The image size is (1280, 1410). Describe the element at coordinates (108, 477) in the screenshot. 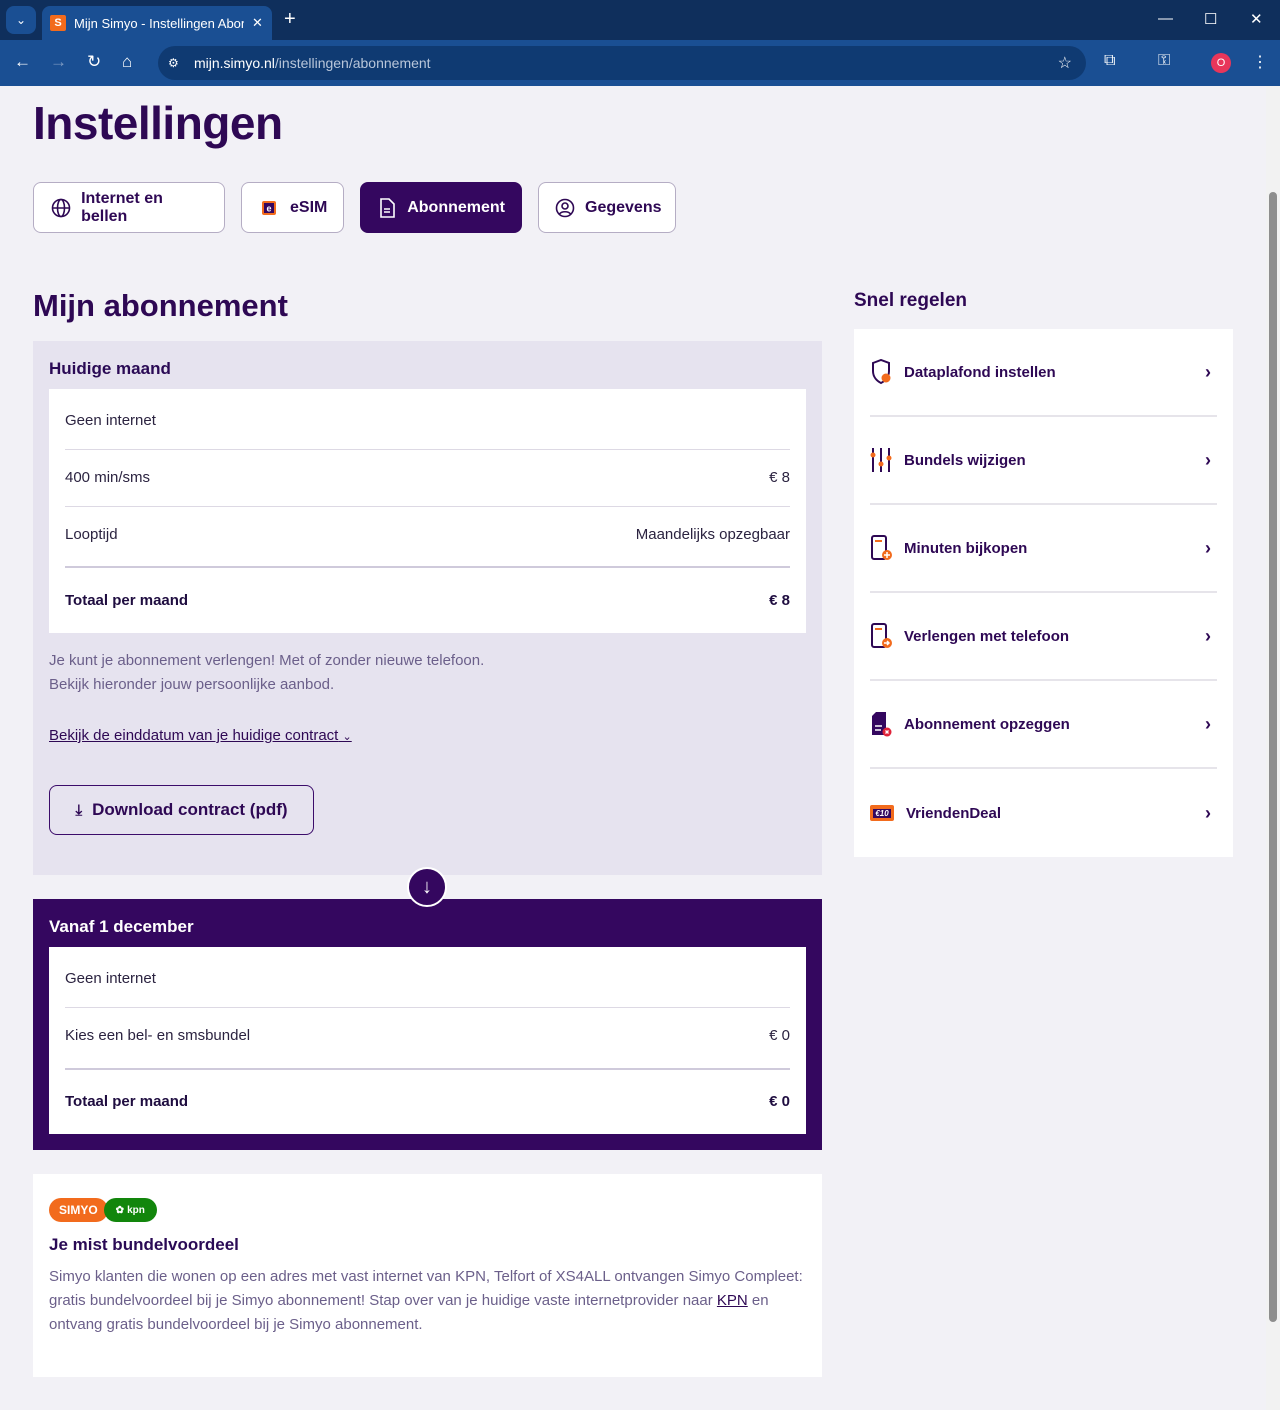

I see `line-label: 400 min/sms` at that location.